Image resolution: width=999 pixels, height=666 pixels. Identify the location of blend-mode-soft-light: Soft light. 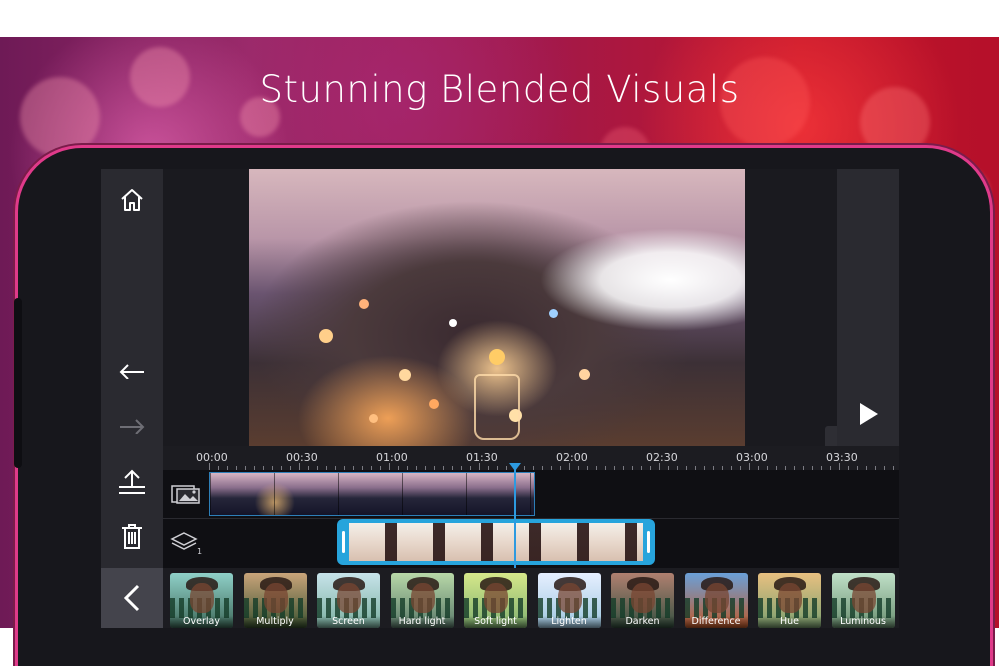
(495, 600).